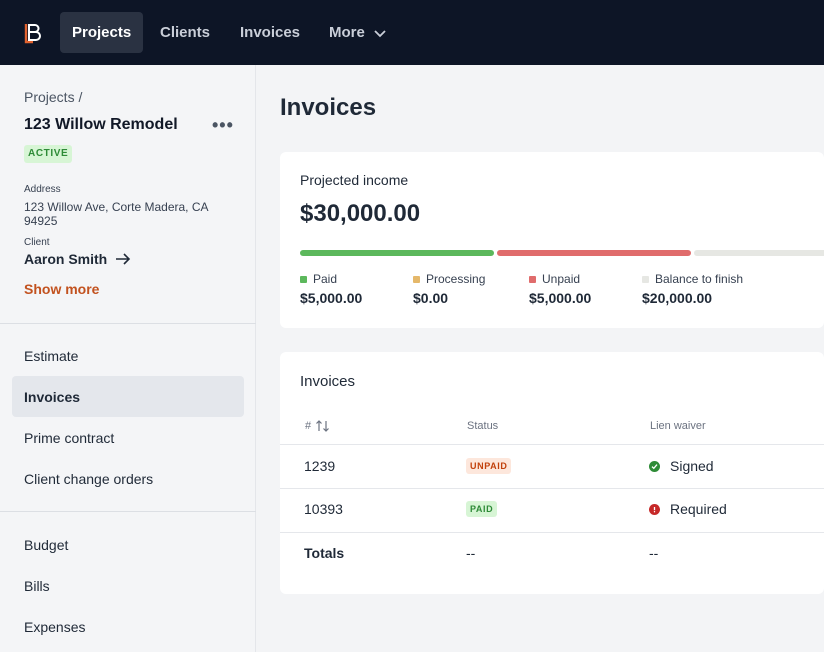 The image size is (824, 652). What do you see at coordinates (698, 509) in the screenshot?
I see `lien-waiver-value: Required` at bounding box center [698, 509].